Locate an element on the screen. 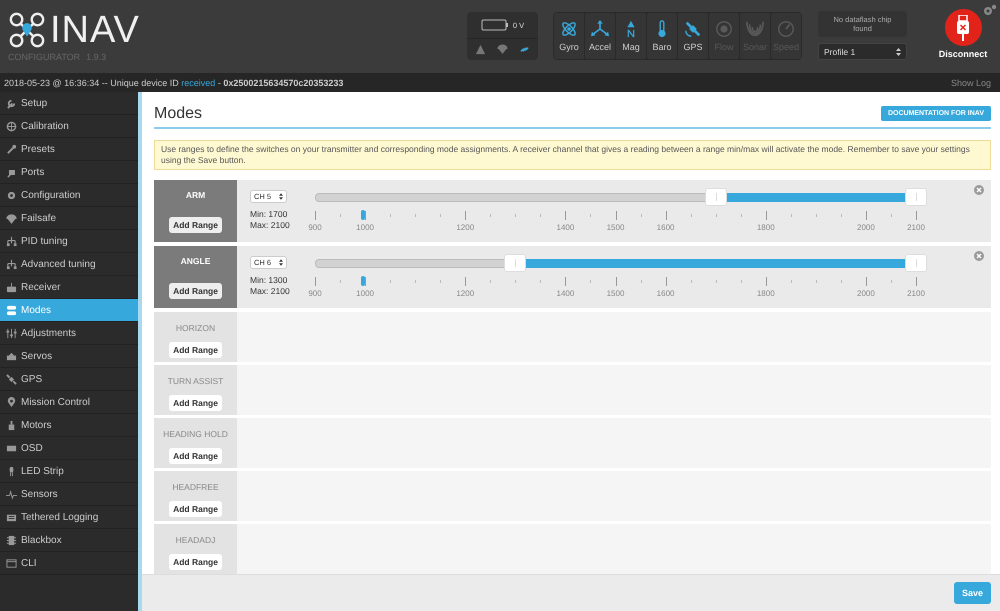 This screenshot has width=1000, height=611. mode-name: HEADING HOLD is located at coordinates (195, 434).